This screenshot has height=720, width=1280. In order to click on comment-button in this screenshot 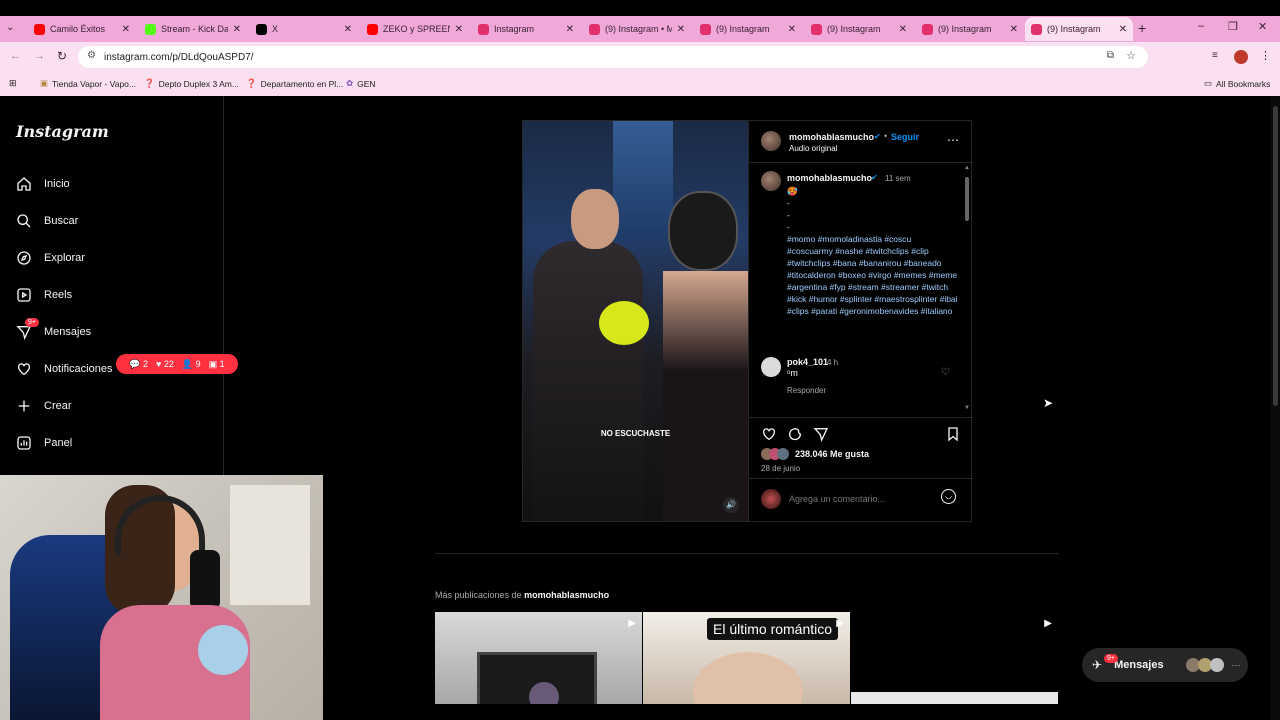, I will do `click(795, 436)`.